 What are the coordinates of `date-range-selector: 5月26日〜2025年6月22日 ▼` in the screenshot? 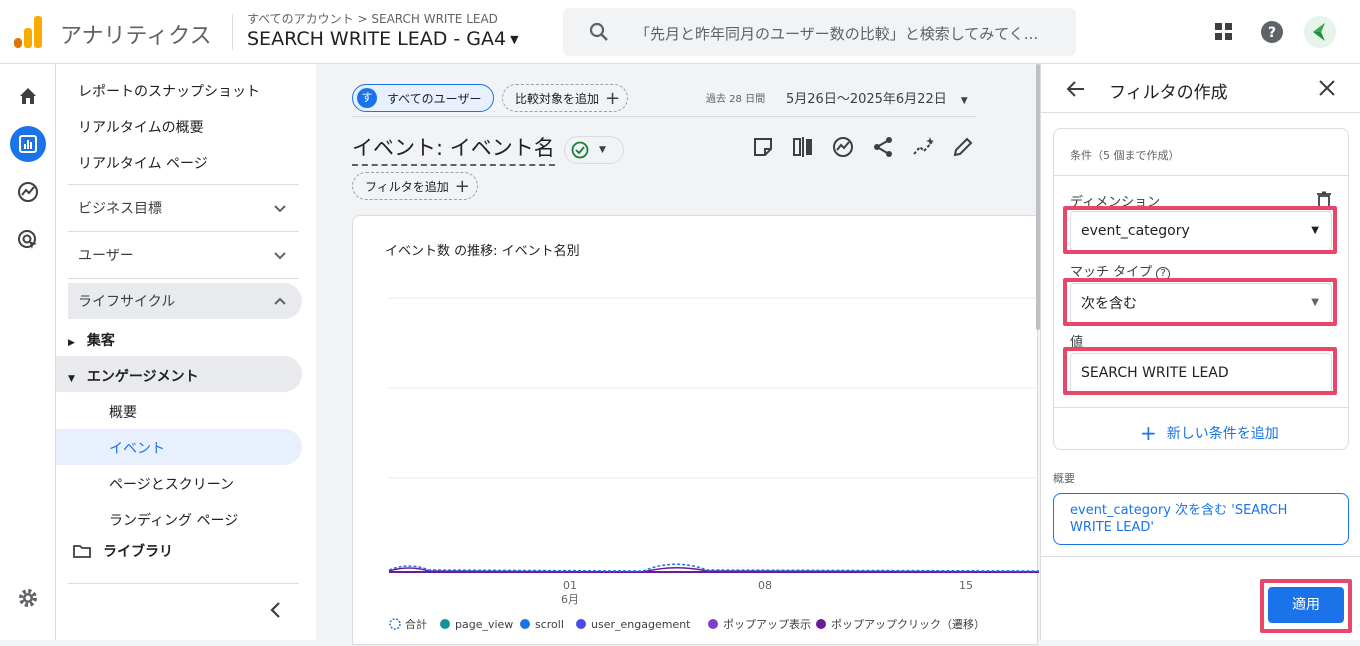 It's located at (877, 97).